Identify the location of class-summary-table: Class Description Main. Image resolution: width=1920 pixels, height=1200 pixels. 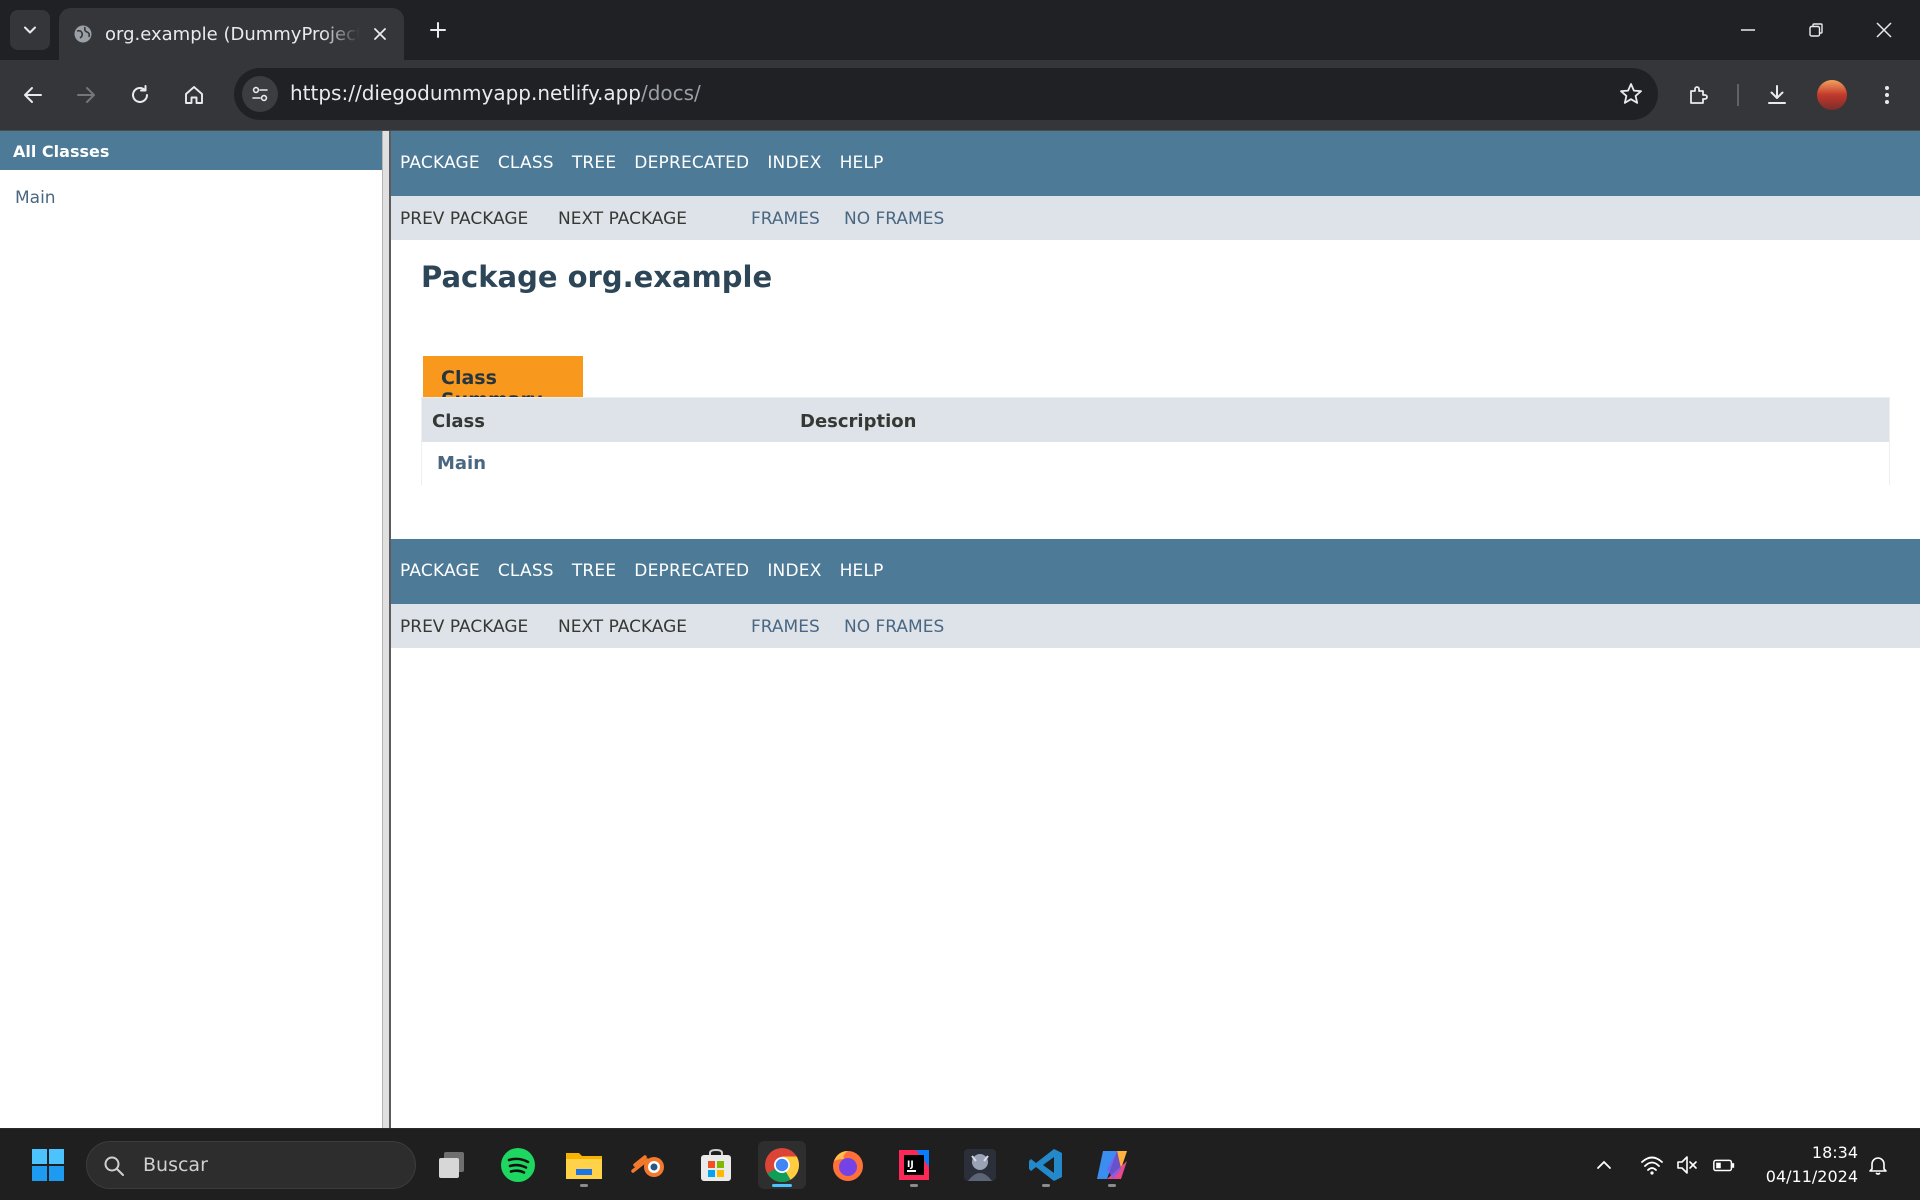
(1155, 441).